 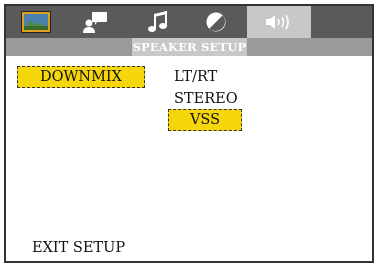 I want to click on brightness-icon, so click(x=216, y=22).